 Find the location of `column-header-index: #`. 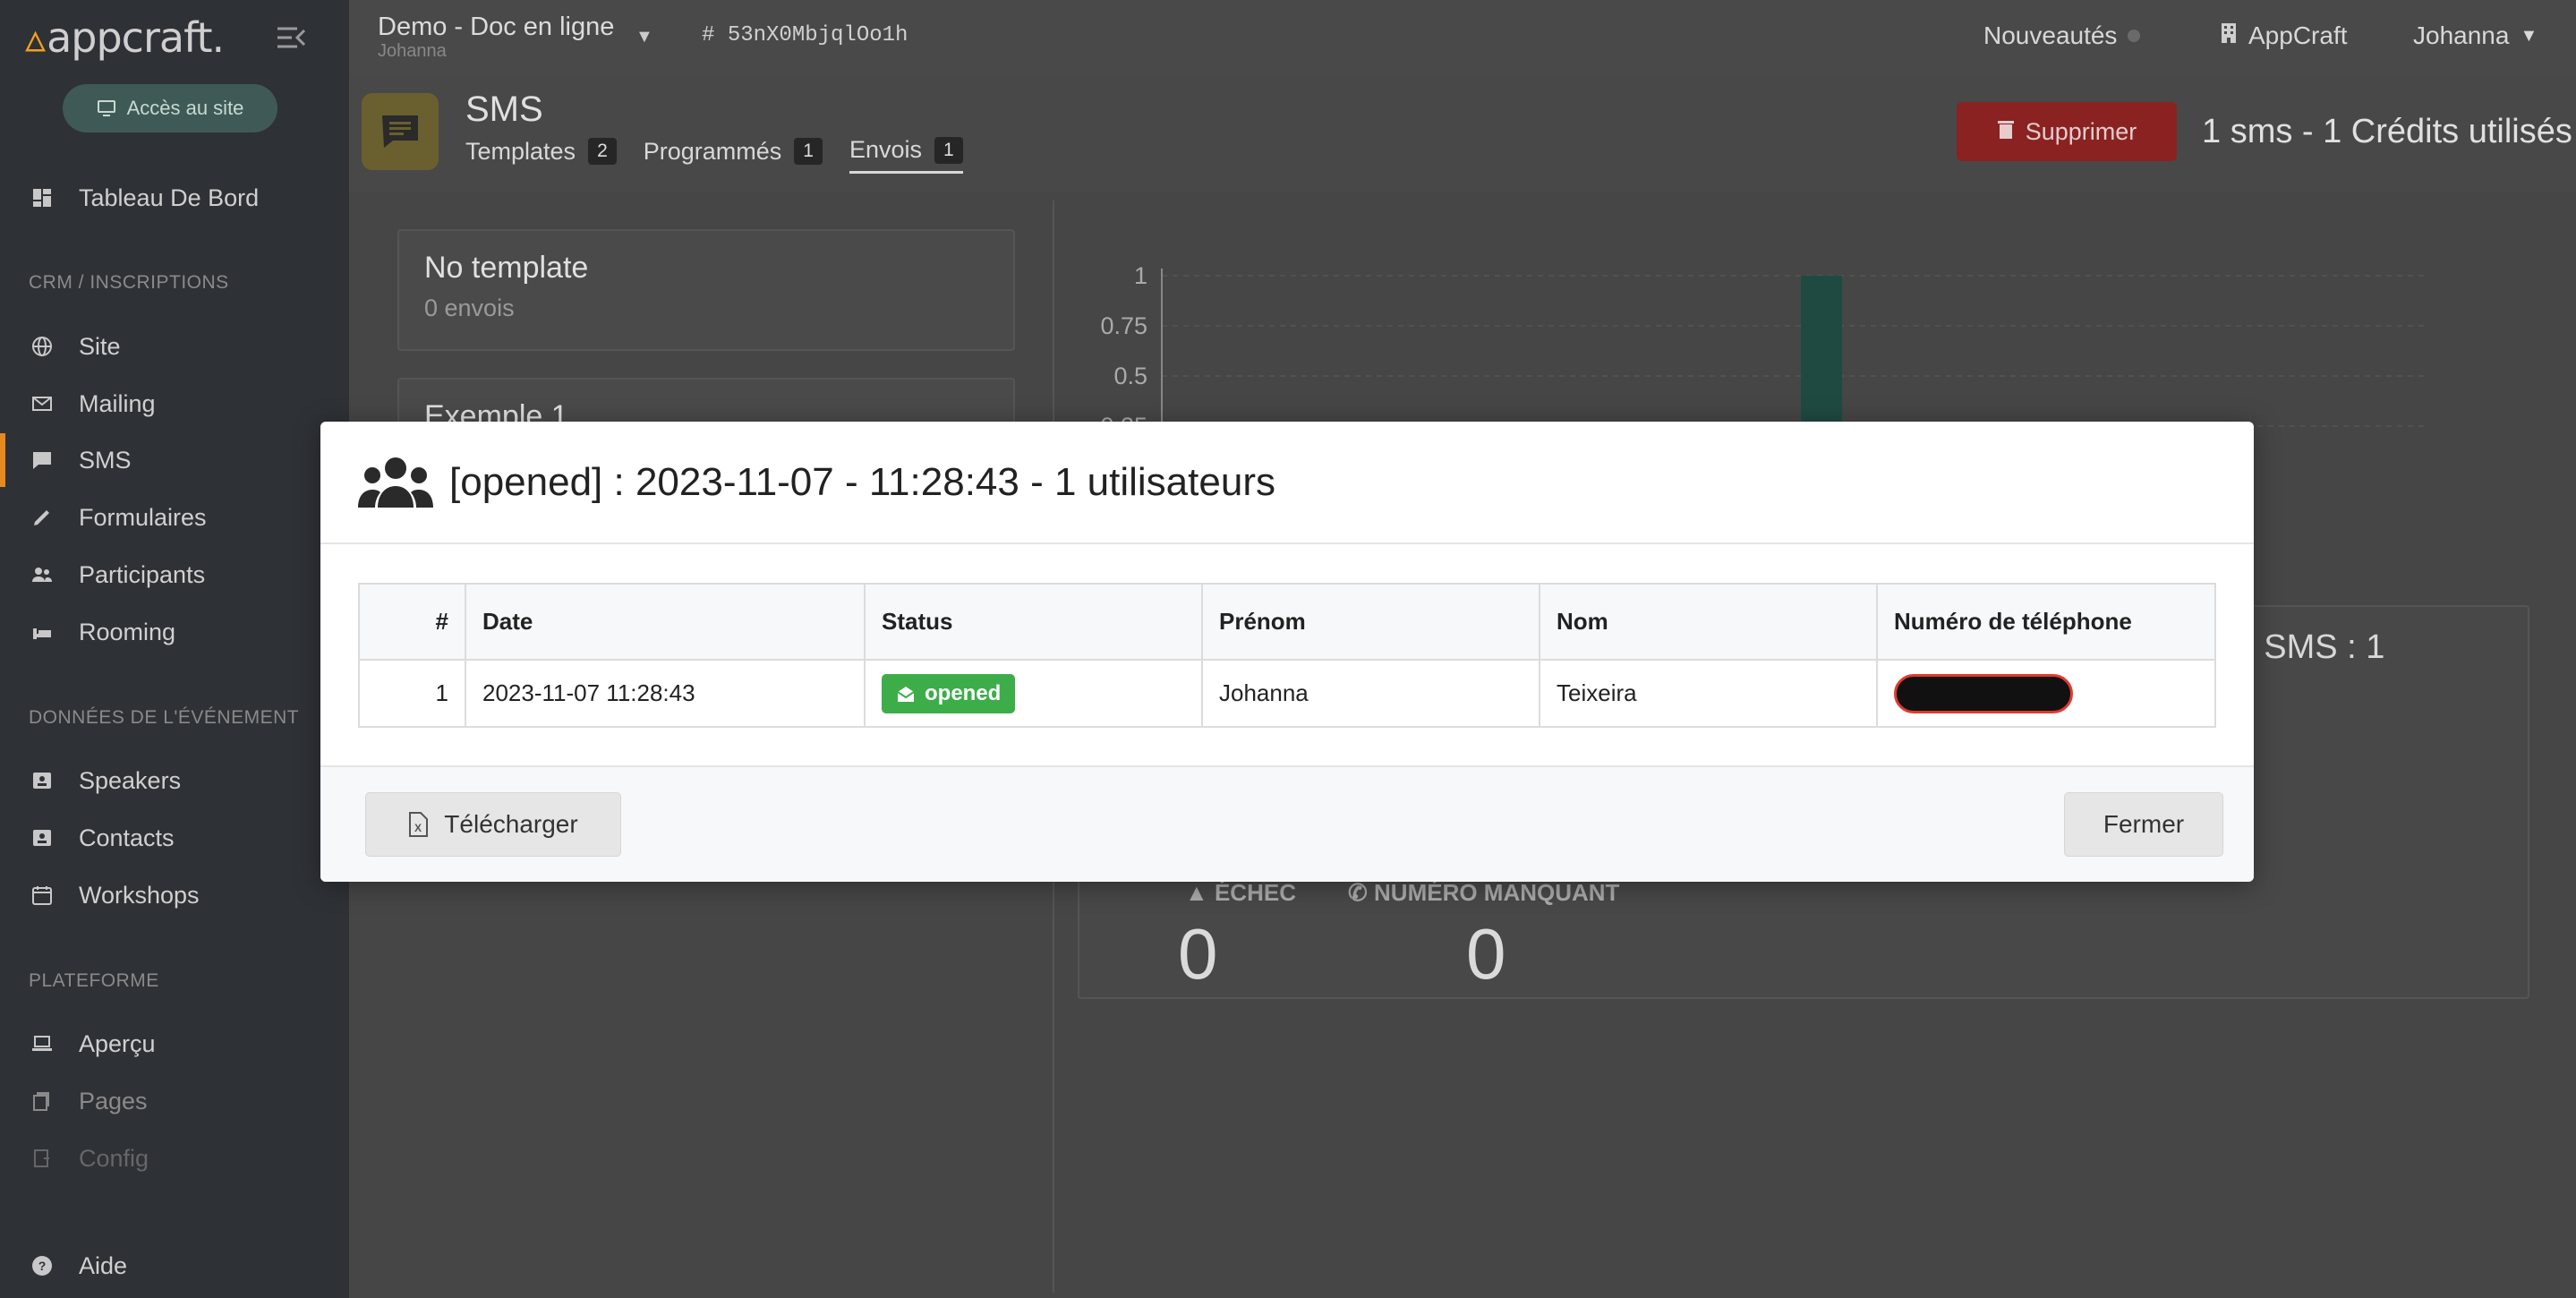

column-header-index: # is located at coordinates (413, 623).